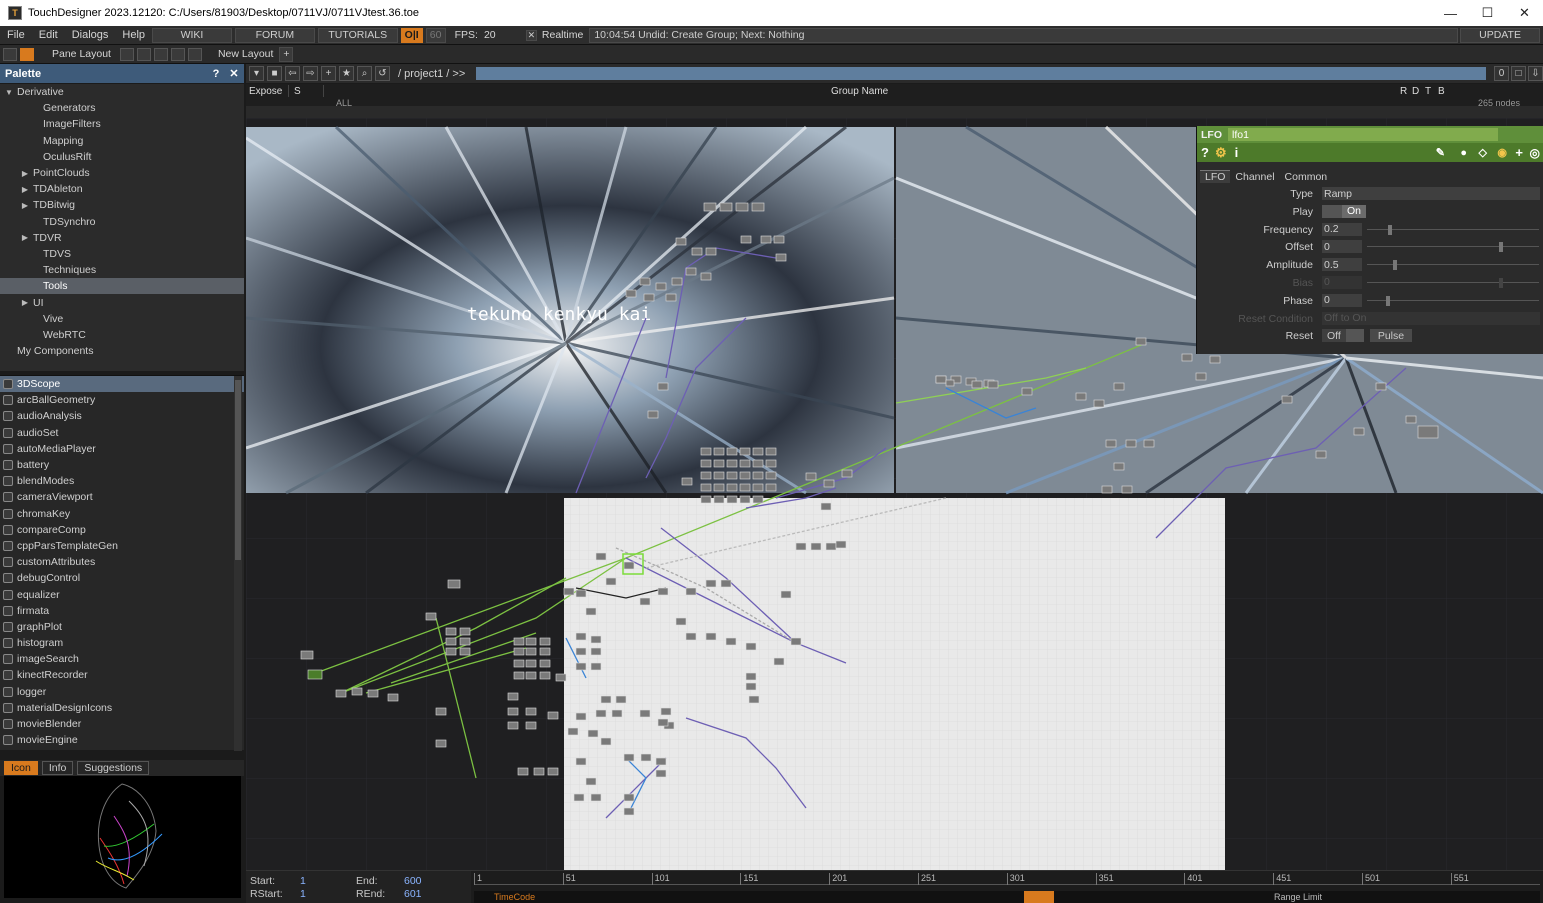 The width and height of the screenshot is (1543, 903). I want to click on expand-down-icon: ▼, so click(9, 92).